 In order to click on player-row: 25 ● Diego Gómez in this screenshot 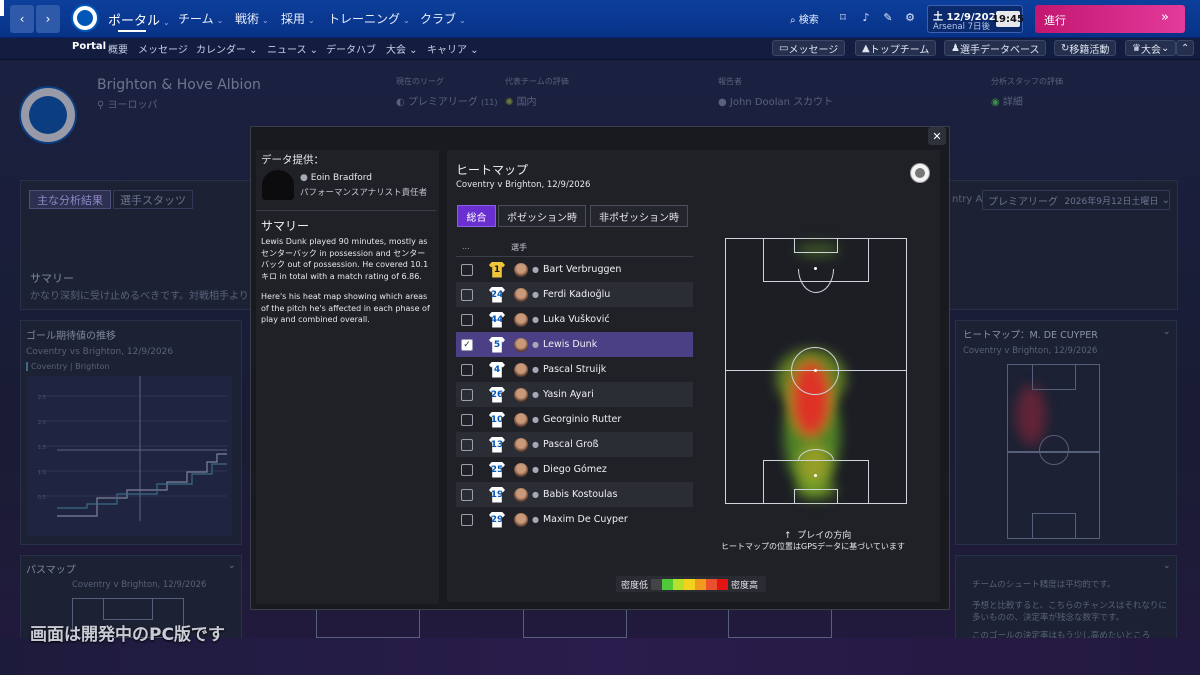, I will do `click(574, 469)`.